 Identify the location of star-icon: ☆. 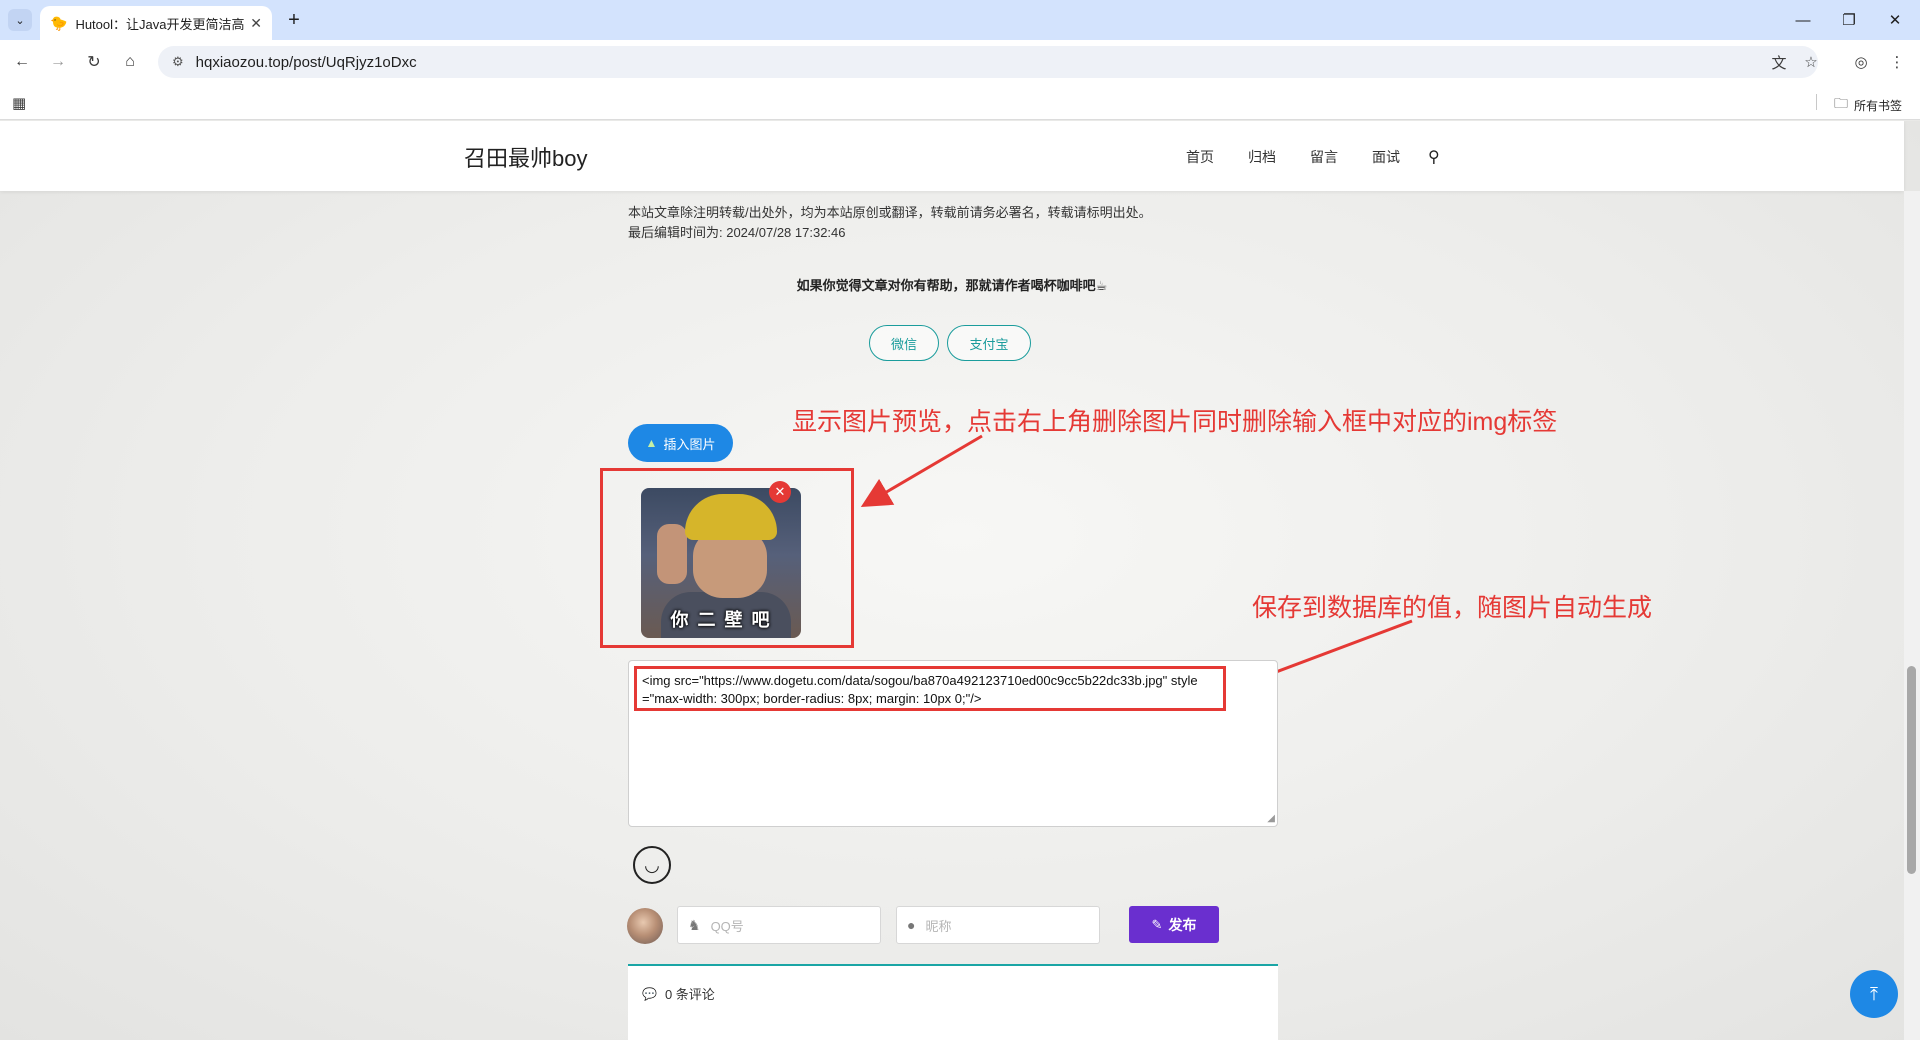
(1811, 62).